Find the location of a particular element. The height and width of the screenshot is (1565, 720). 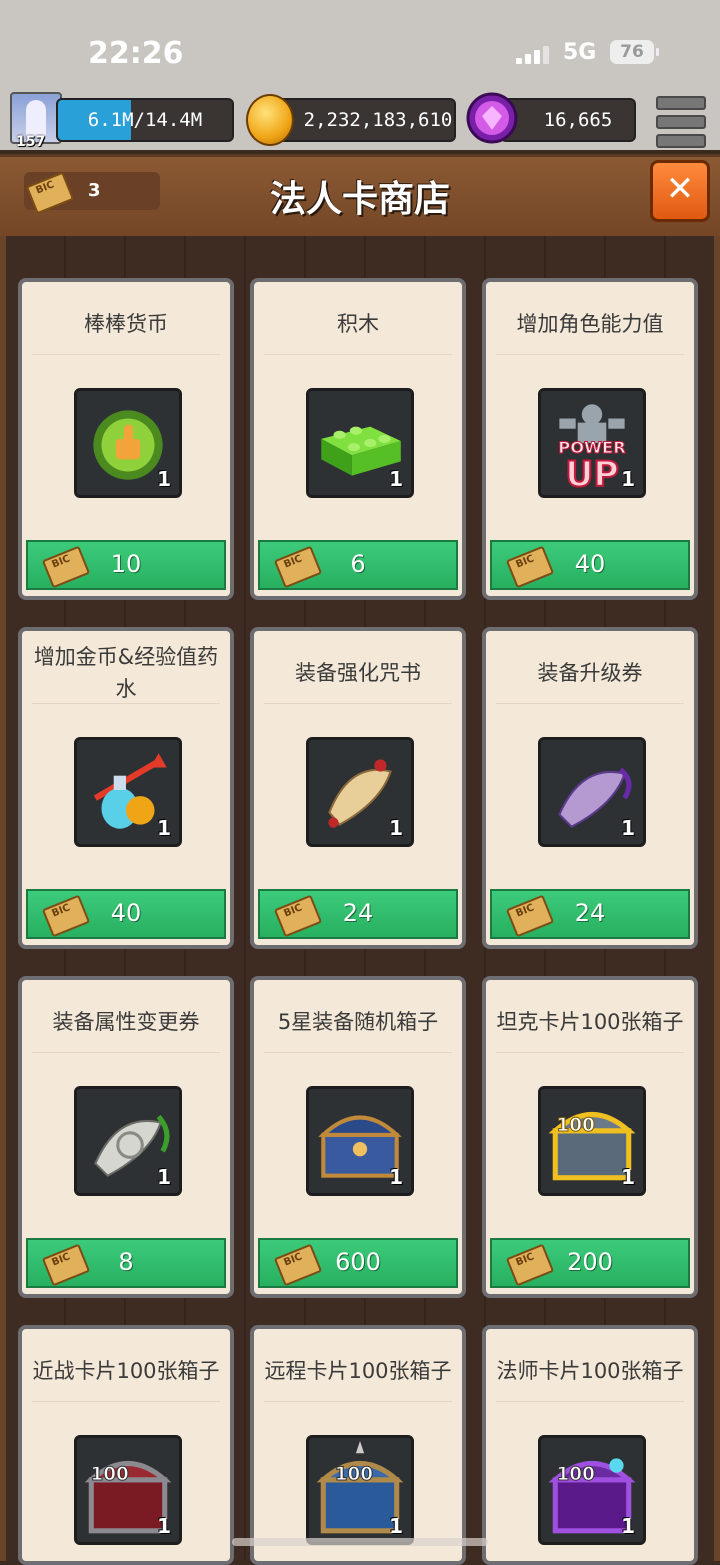

item-price: 8 is located at coordinates (126, 1262).